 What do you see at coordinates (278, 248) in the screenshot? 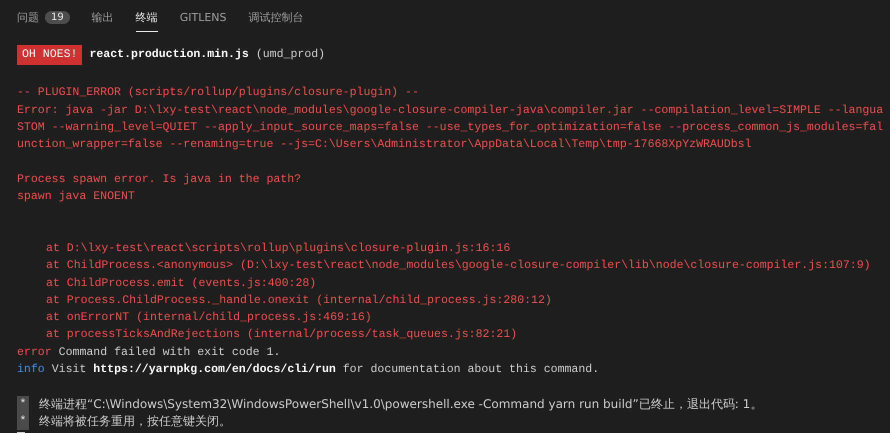
I see `stack-trace-line: at D:\lxy-test\react\scripts\rollup\plugins\closure-plugin.js:16:16` at bounding box center [278, 248].